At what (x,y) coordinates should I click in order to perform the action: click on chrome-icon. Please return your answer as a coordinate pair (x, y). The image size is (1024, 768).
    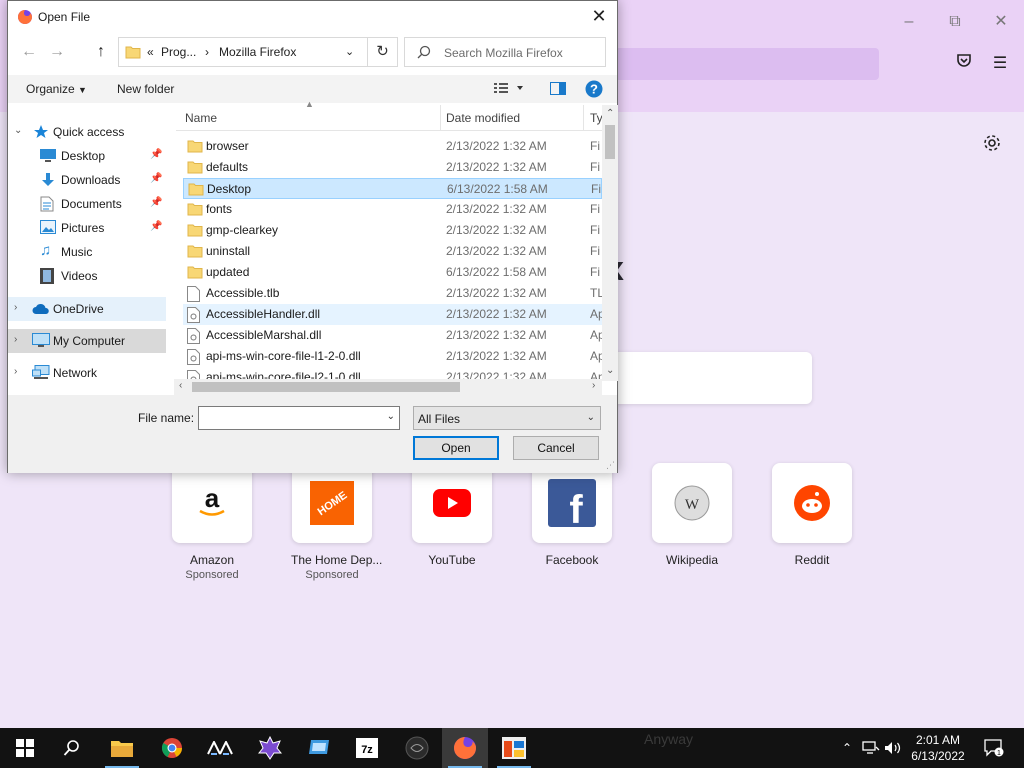
    Looking at the image, I should click on (172, 748).